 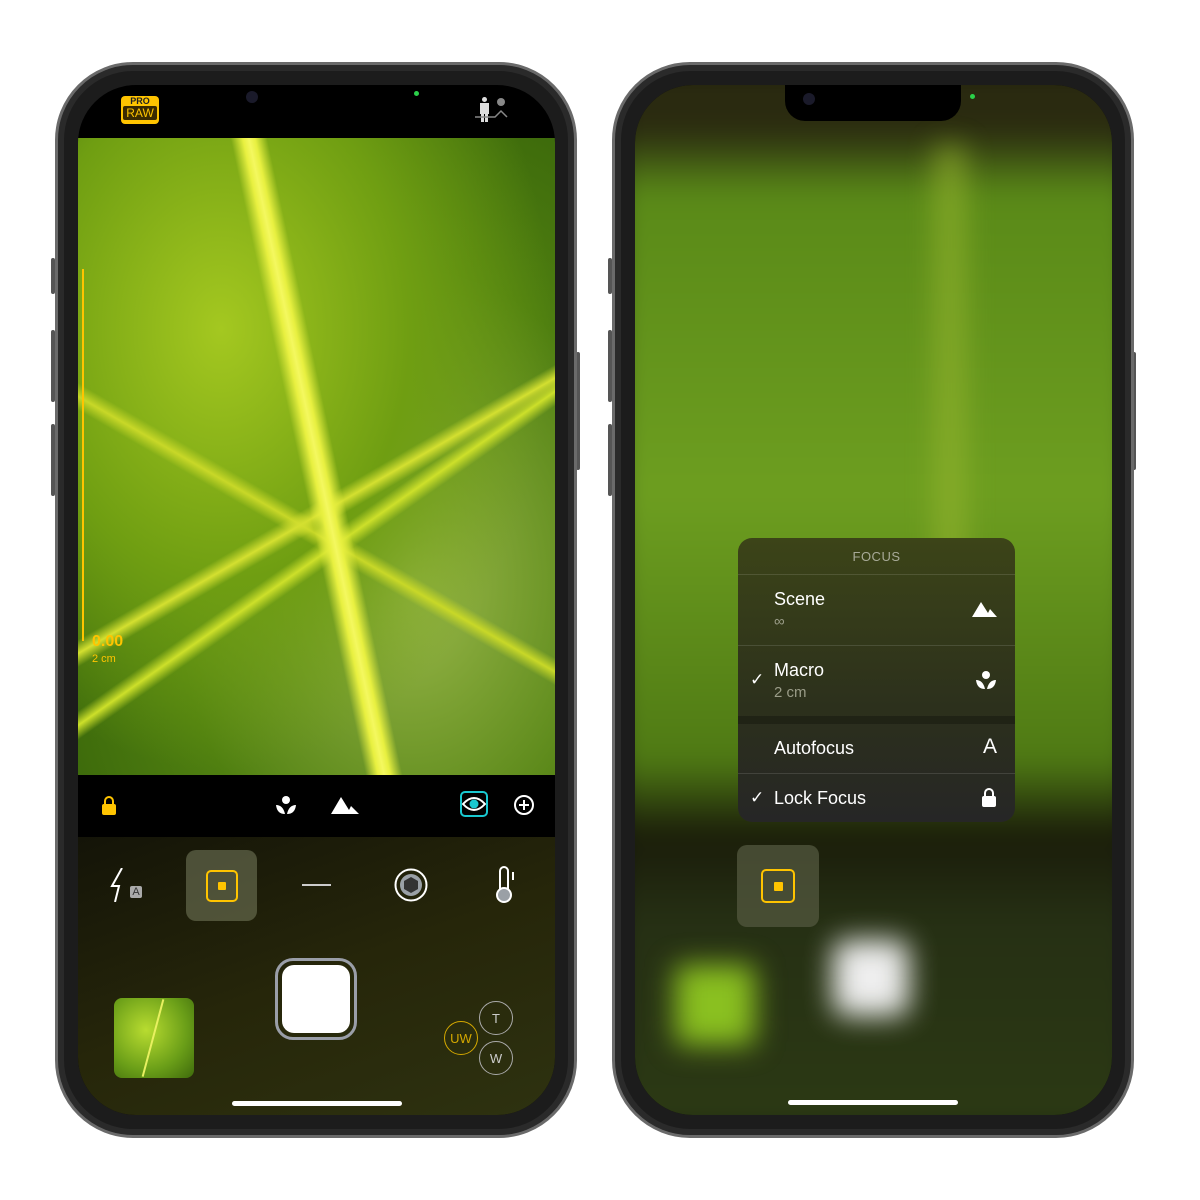 What do you see at coordinates (108, 641) in the screenshot?
I see `focus-value: 0.00` at bounding box center [108, 641].